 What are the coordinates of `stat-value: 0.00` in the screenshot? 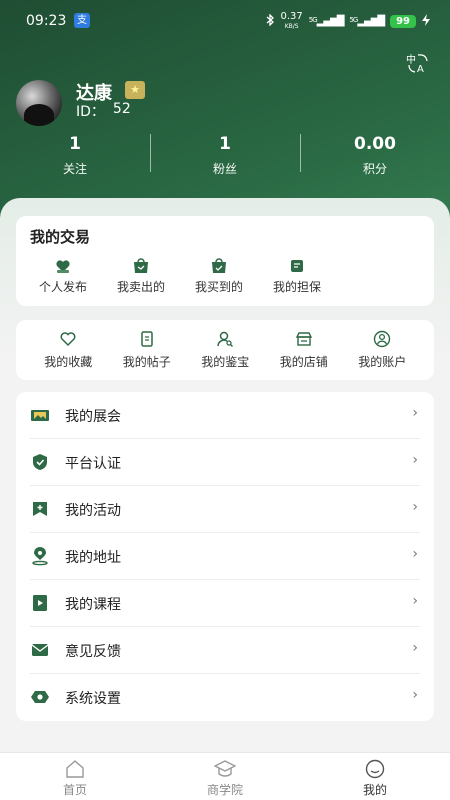 It's located at (375, 144).